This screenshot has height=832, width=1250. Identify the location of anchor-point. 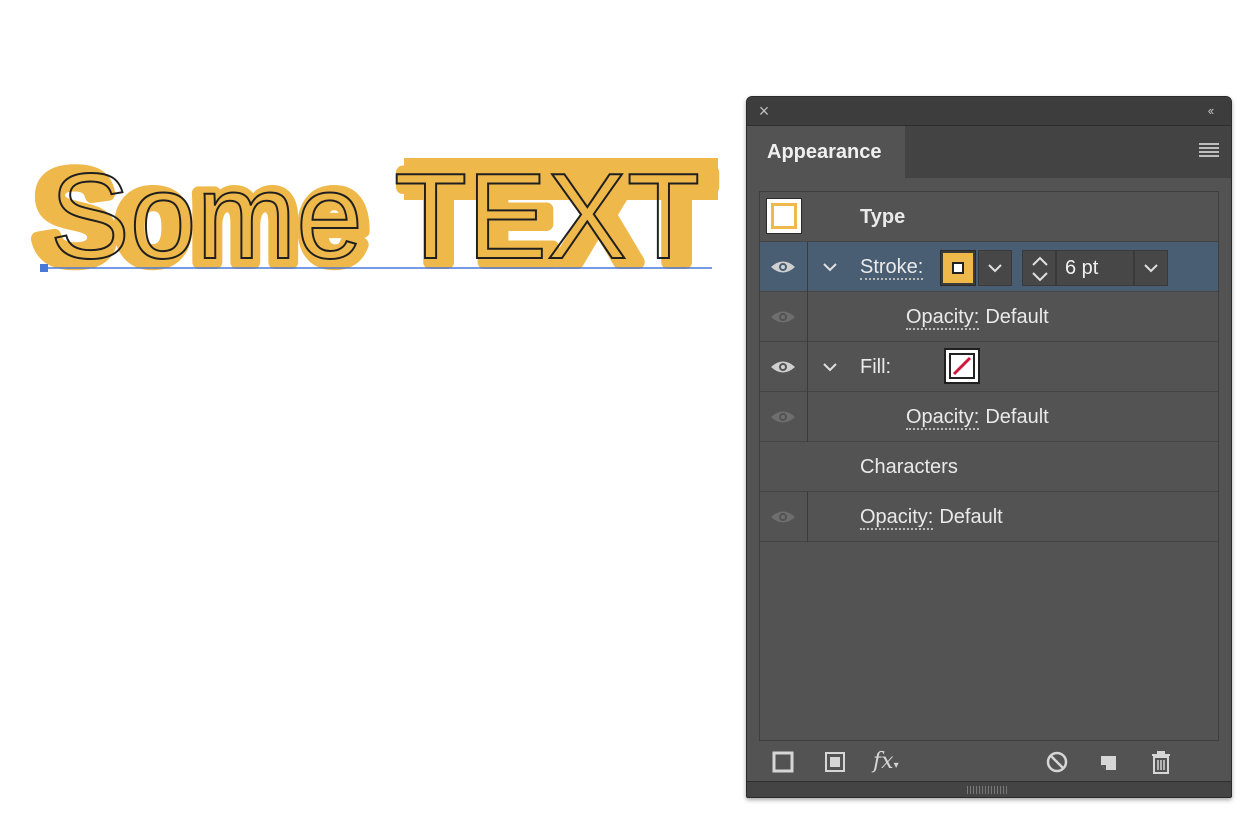
(44, 268).